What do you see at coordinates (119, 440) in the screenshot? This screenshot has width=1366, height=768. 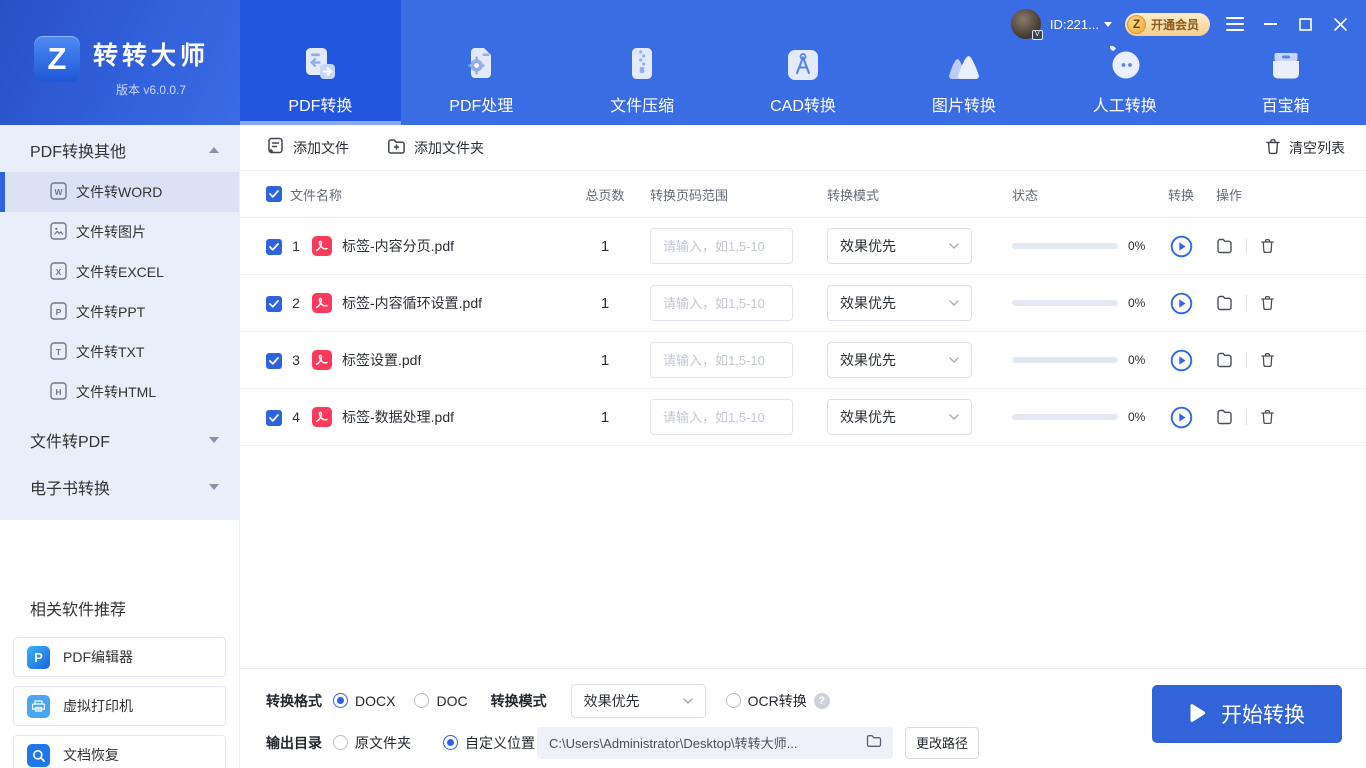 I see `sidebar-section-1: 文件转PDF` at bounding box center [119, 440].